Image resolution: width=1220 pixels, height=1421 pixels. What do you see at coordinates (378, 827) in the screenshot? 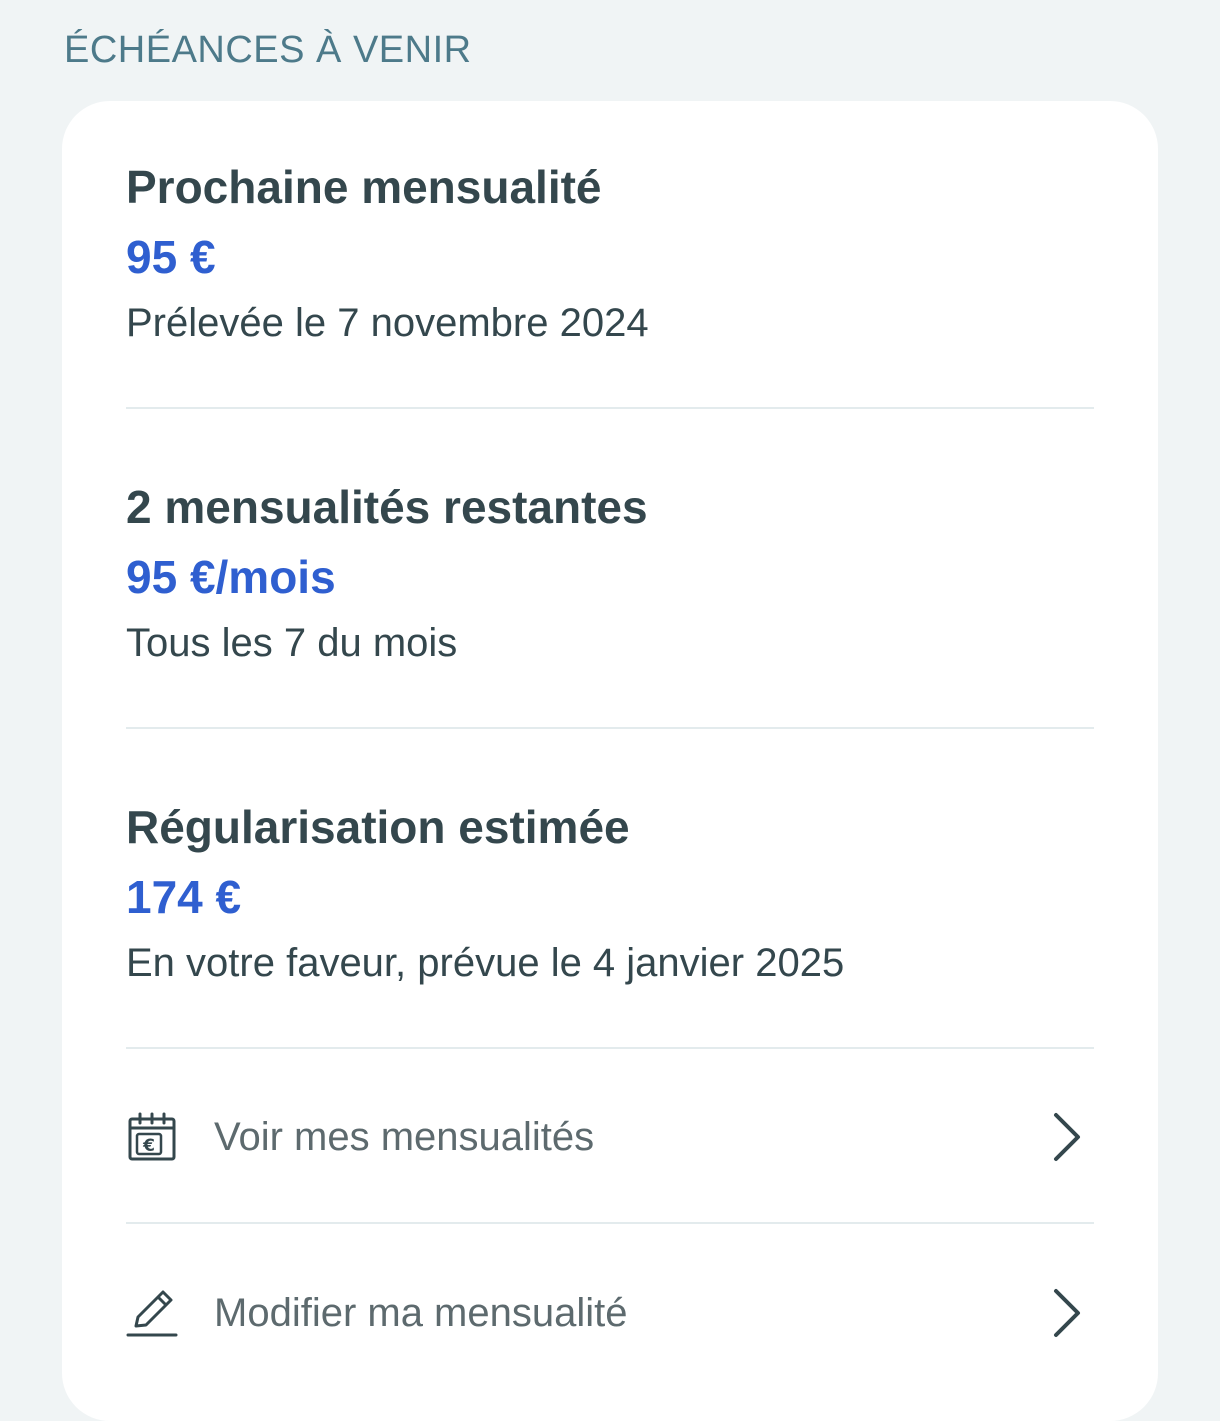
I see `regularisation-title: Régularisation estimée` at bounding box center [378, 827].